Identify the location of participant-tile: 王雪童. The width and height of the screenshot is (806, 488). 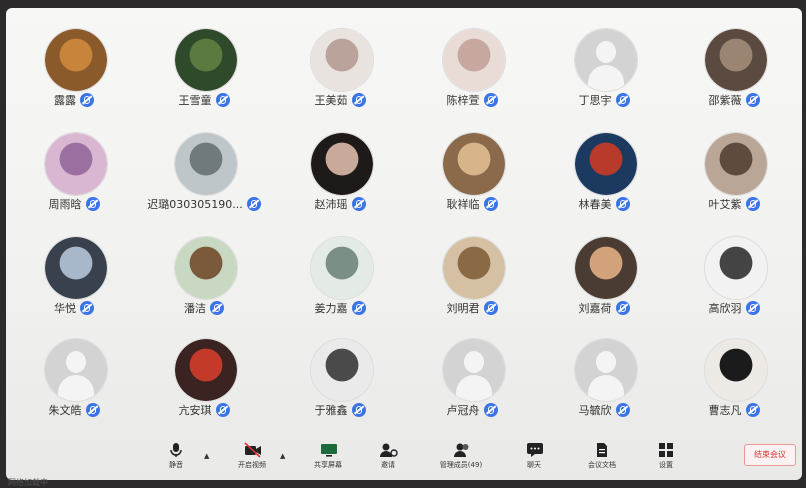
(204, 57).